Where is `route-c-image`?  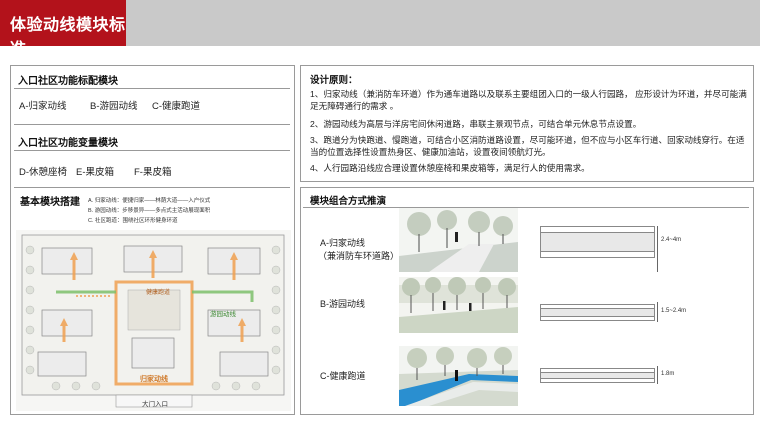 route-c-image is located at coordinates (458, 376).